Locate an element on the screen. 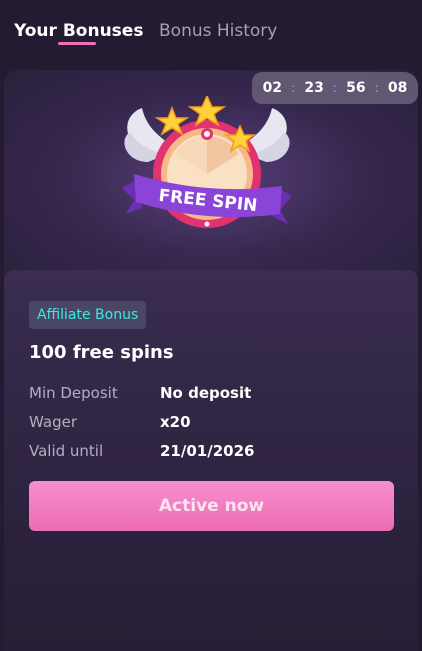 This screenshot has height=651, width=422. detail-label: Wager is located at coordinates (53, 422).